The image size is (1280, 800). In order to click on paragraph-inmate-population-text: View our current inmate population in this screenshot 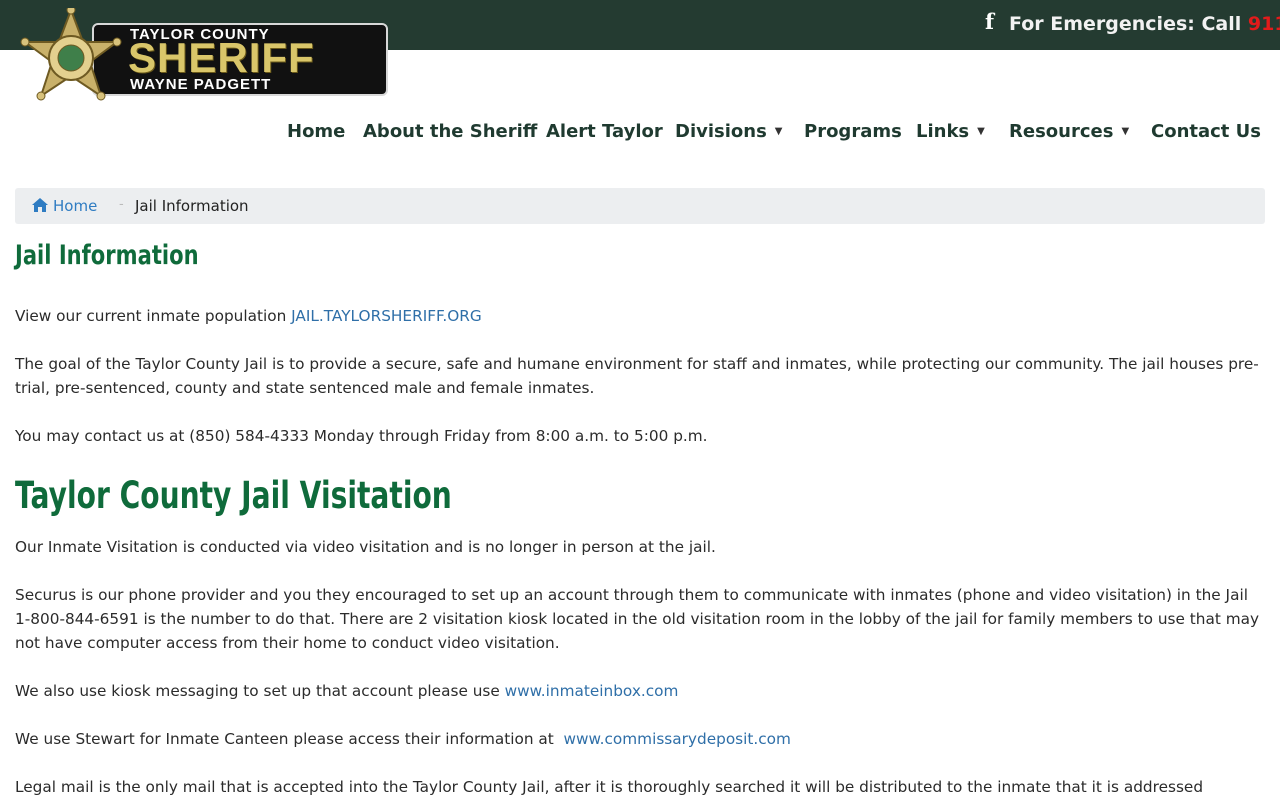, I will do `click(153, 316)`.